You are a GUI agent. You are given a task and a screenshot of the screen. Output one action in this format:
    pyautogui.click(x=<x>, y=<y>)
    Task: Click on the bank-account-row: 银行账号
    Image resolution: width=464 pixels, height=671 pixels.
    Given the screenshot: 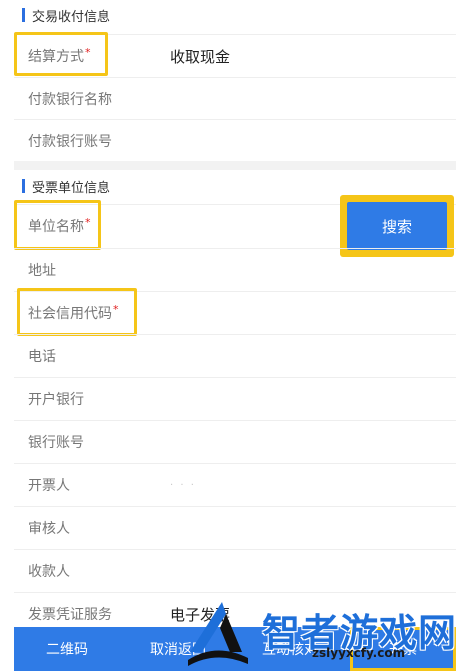 What is the action you would take?
    pyautogui.click(x=235, y=441)
    